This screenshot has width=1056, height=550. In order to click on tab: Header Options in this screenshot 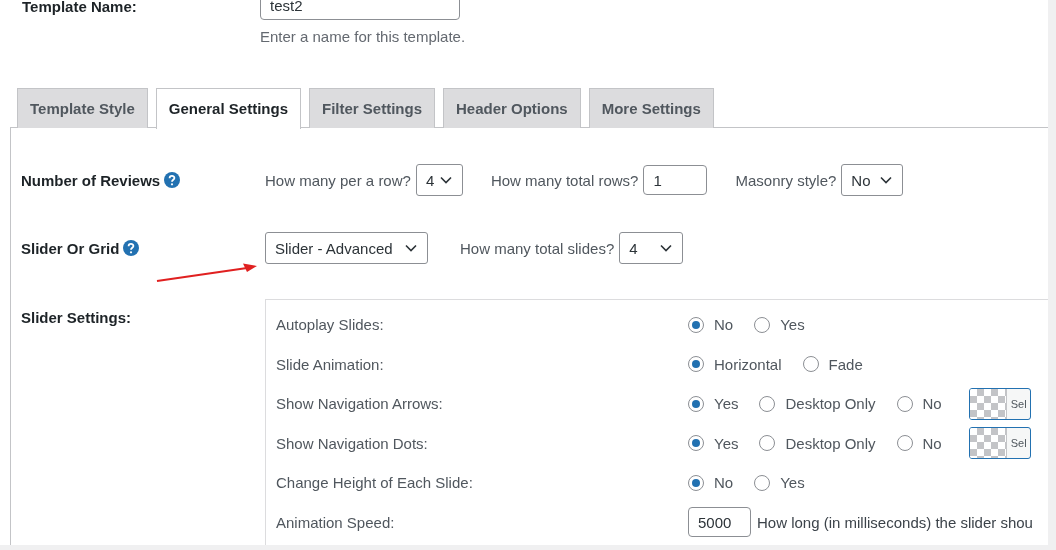, I will do `click(512, 108)`.